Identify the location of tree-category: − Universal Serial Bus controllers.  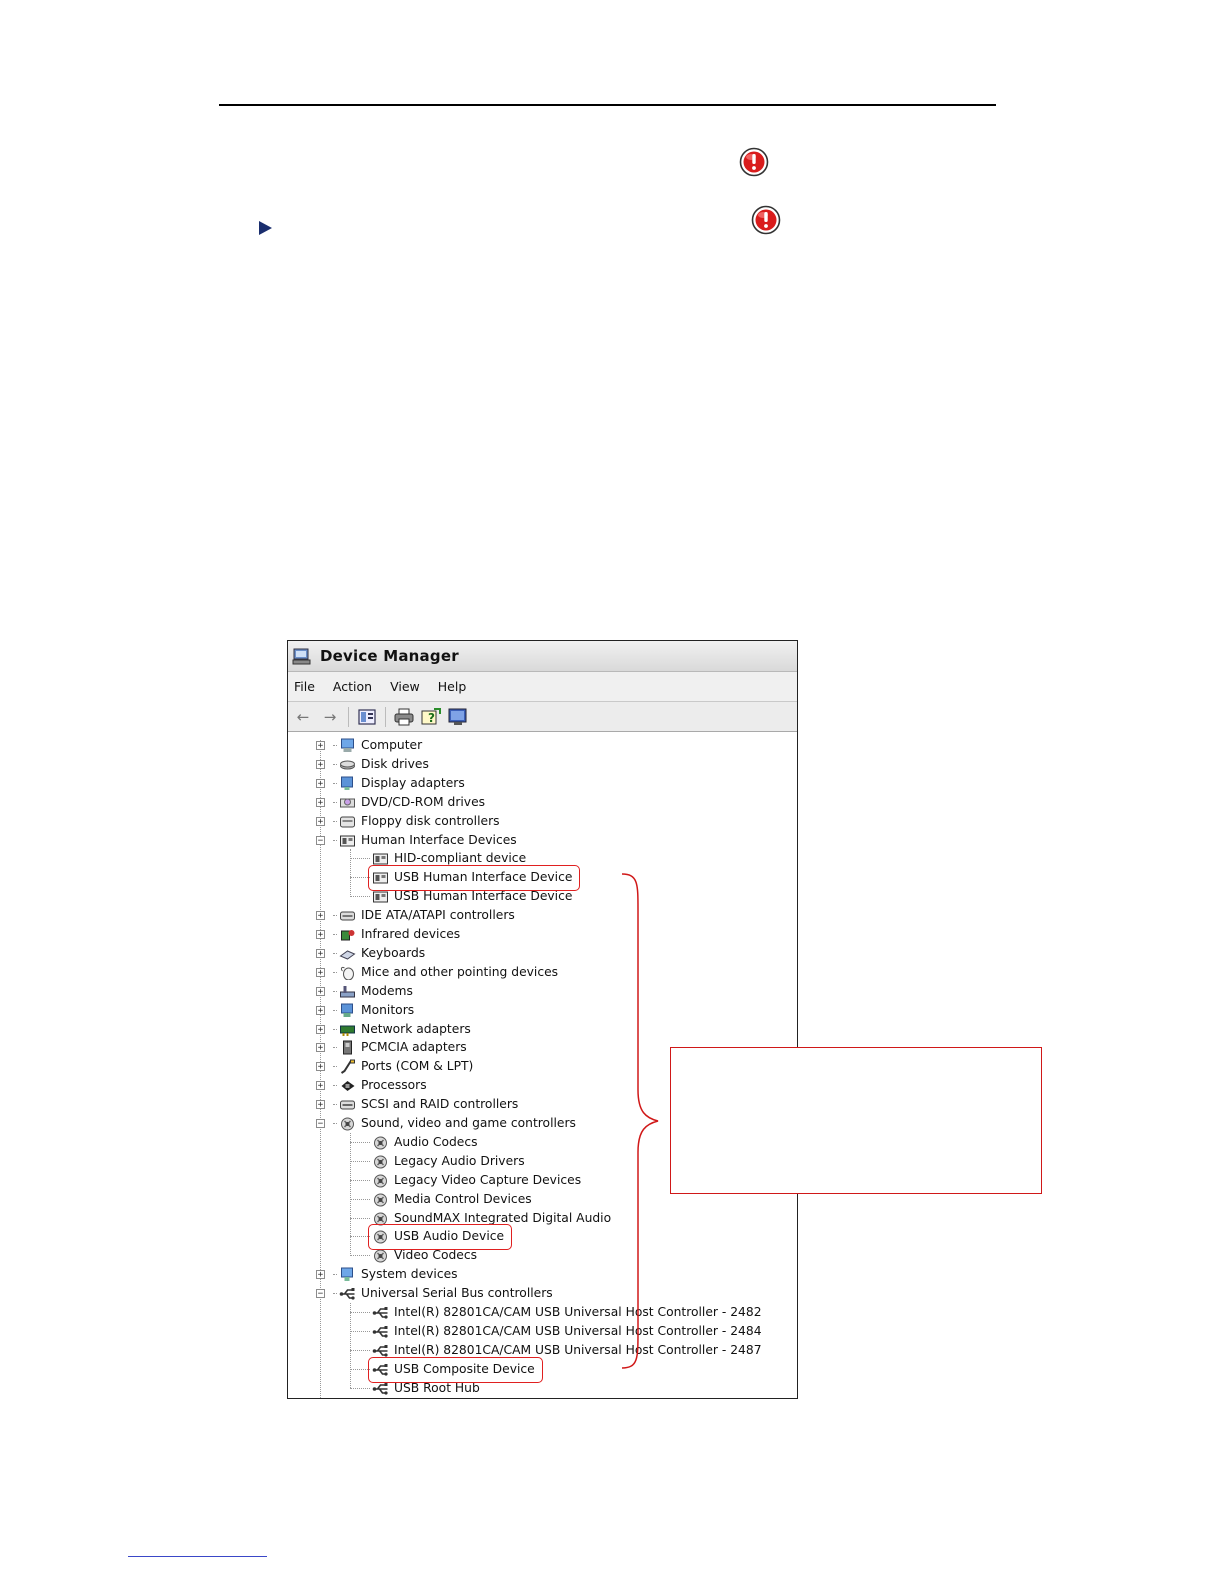
(434, 1293).